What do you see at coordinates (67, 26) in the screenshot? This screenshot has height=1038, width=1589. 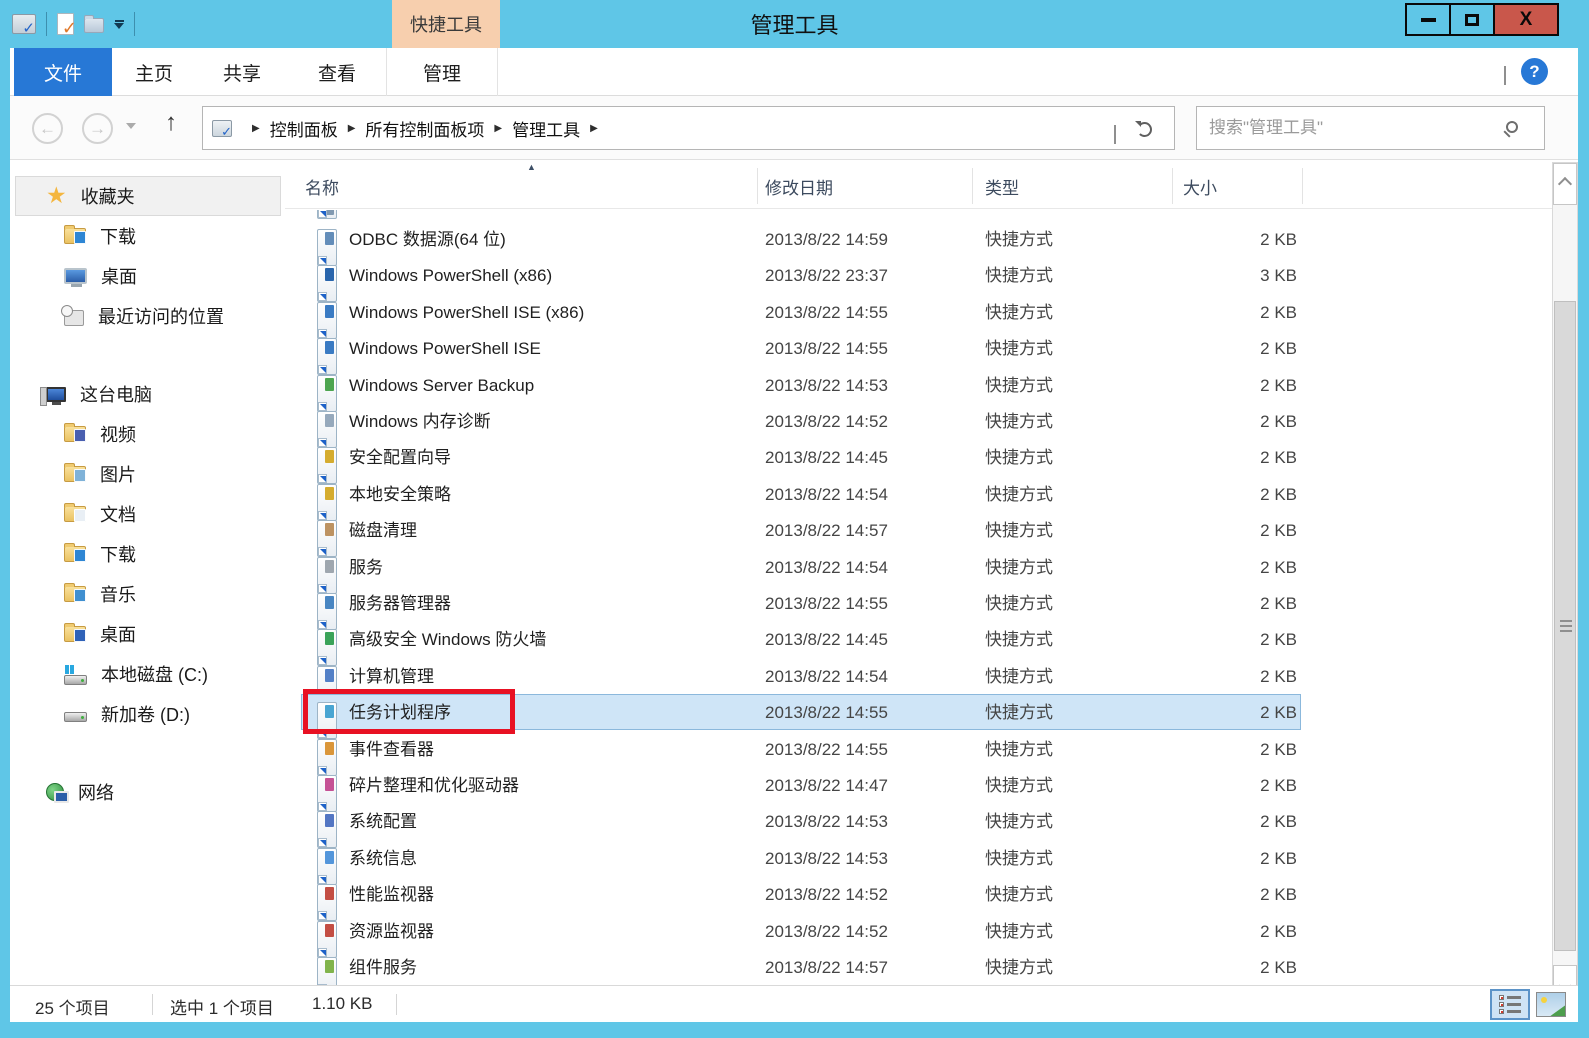 I see `properties-icon` at bounding box center [67, 26].